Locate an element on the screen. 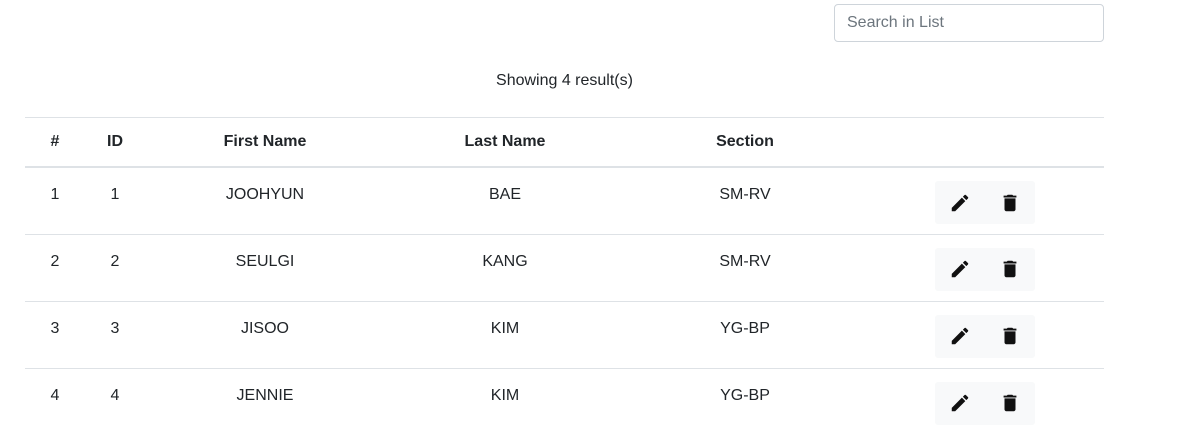 The image size is (1185, 438). cell-number: 4 is located at coordinates (55, 395).